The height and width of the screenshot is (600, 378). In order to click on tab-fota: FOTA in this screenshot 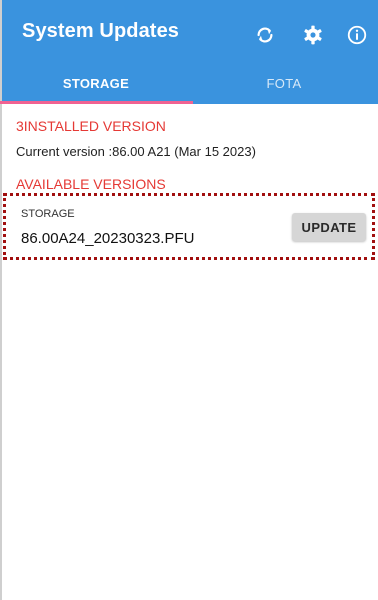, I will do `click(284, 83)`.